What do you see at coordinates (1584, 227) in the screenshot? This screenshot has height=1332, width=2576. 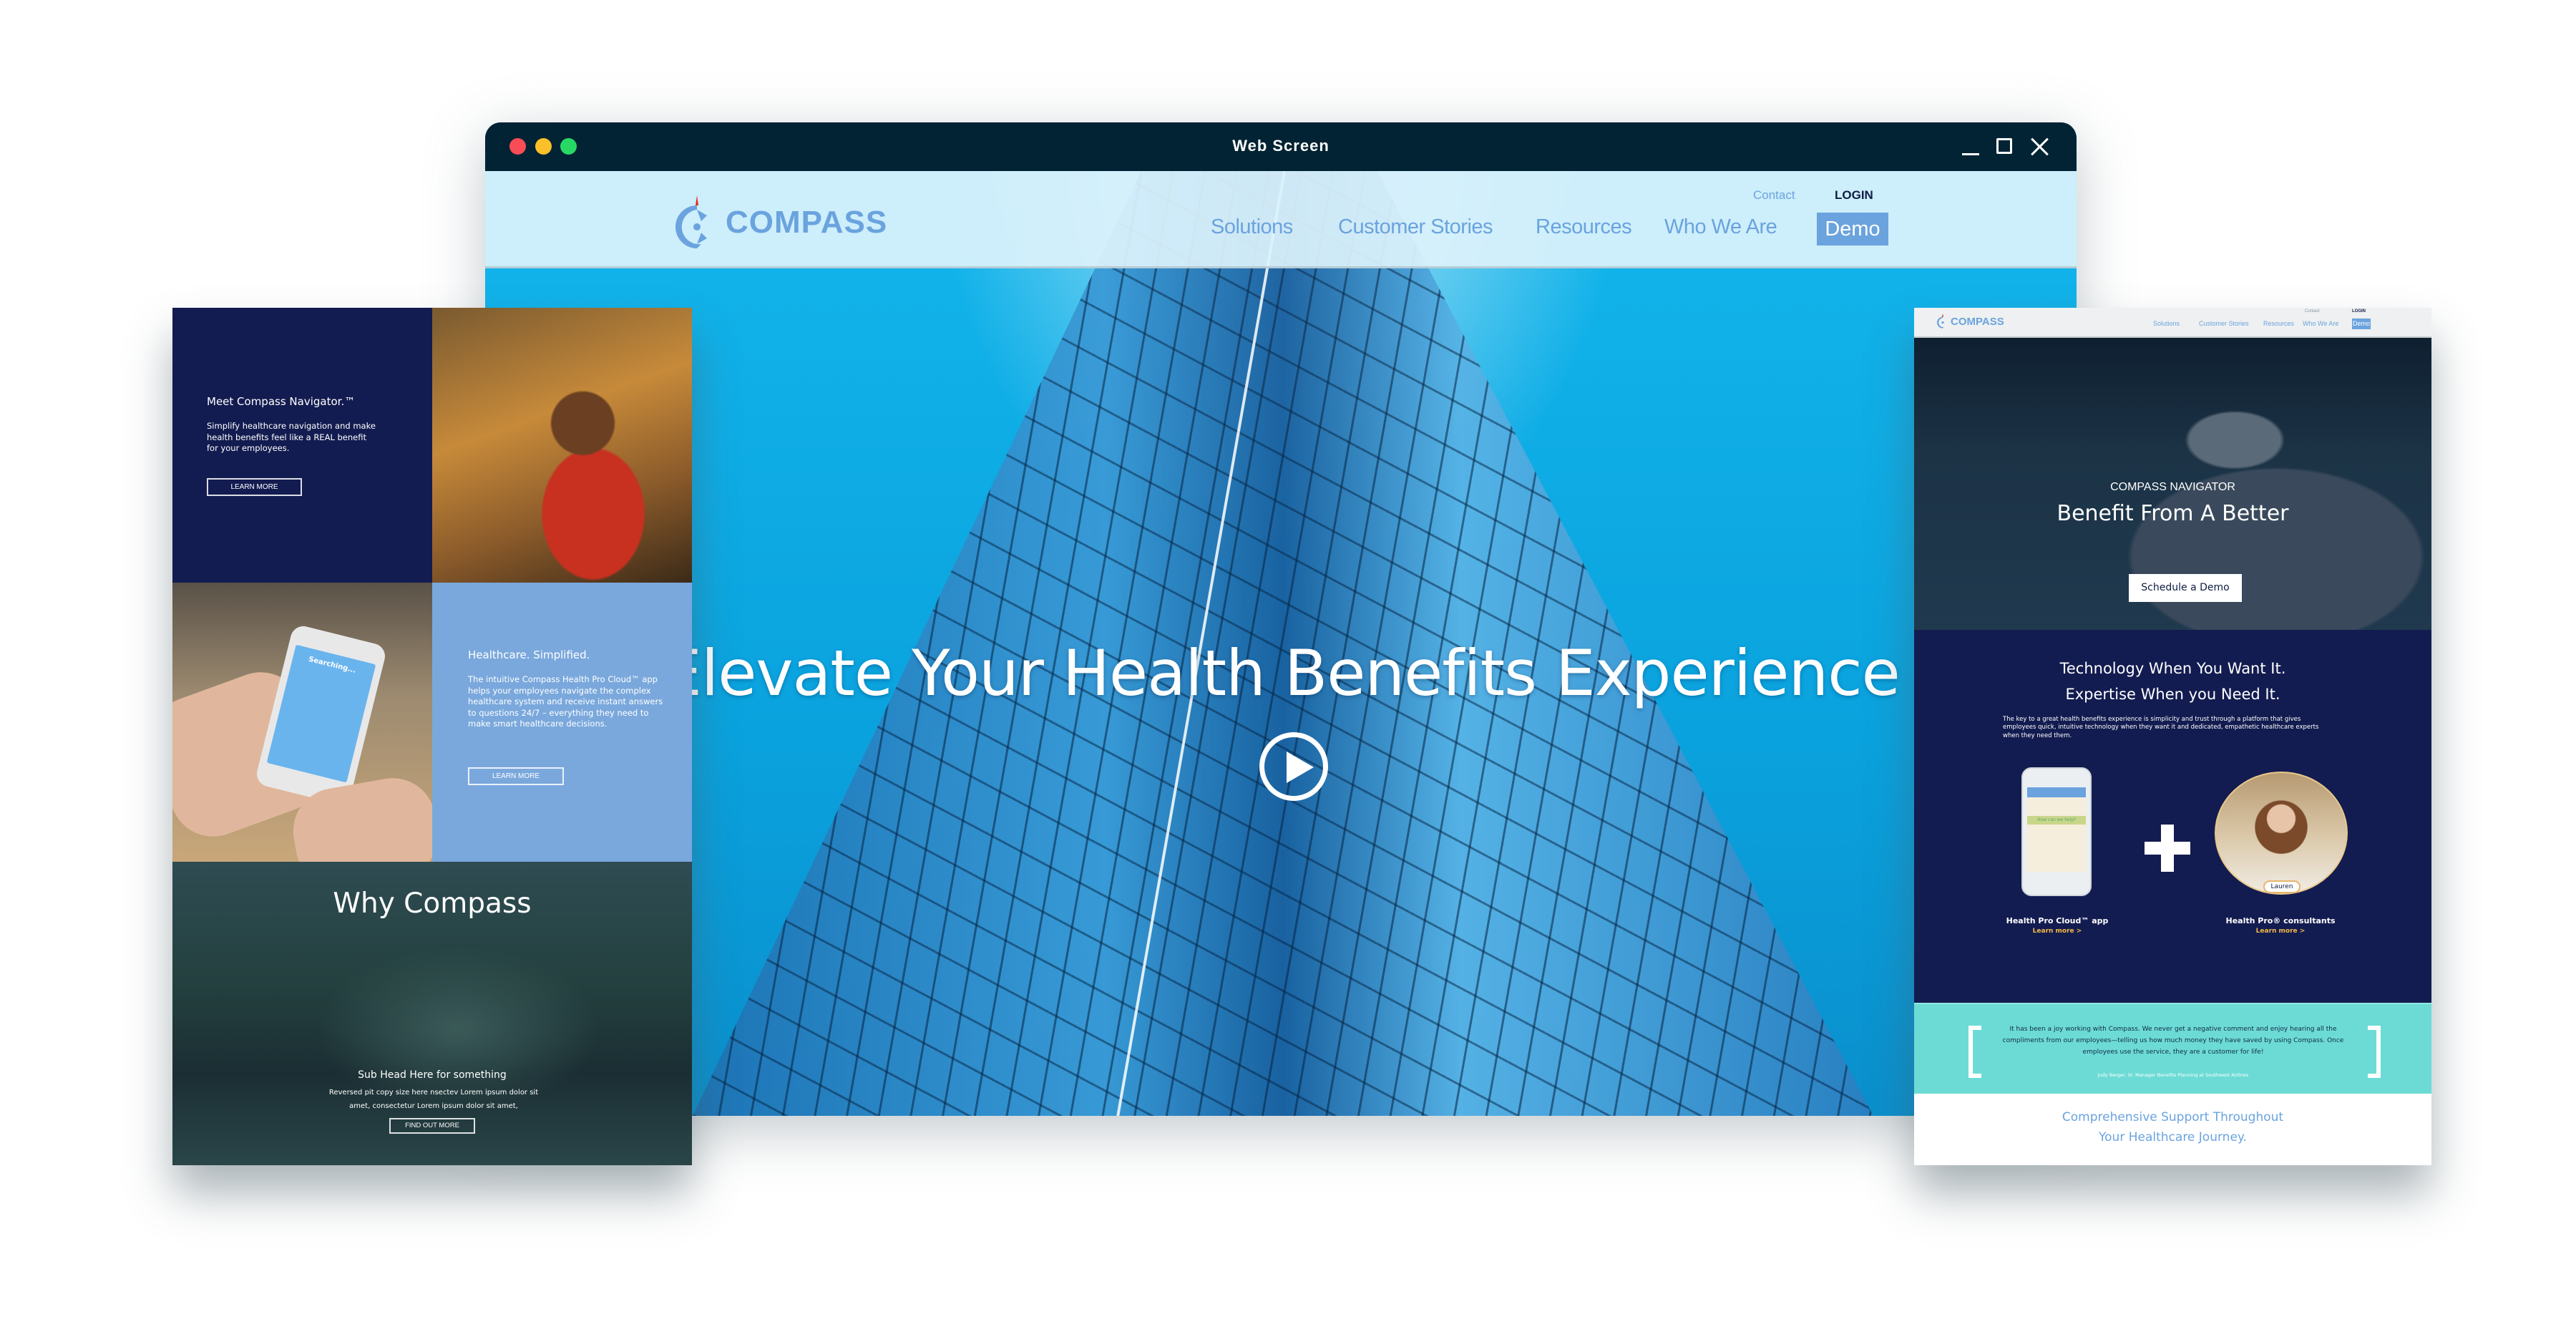 I see `nav-resources: Resources` at bounding box center [1584, 227].